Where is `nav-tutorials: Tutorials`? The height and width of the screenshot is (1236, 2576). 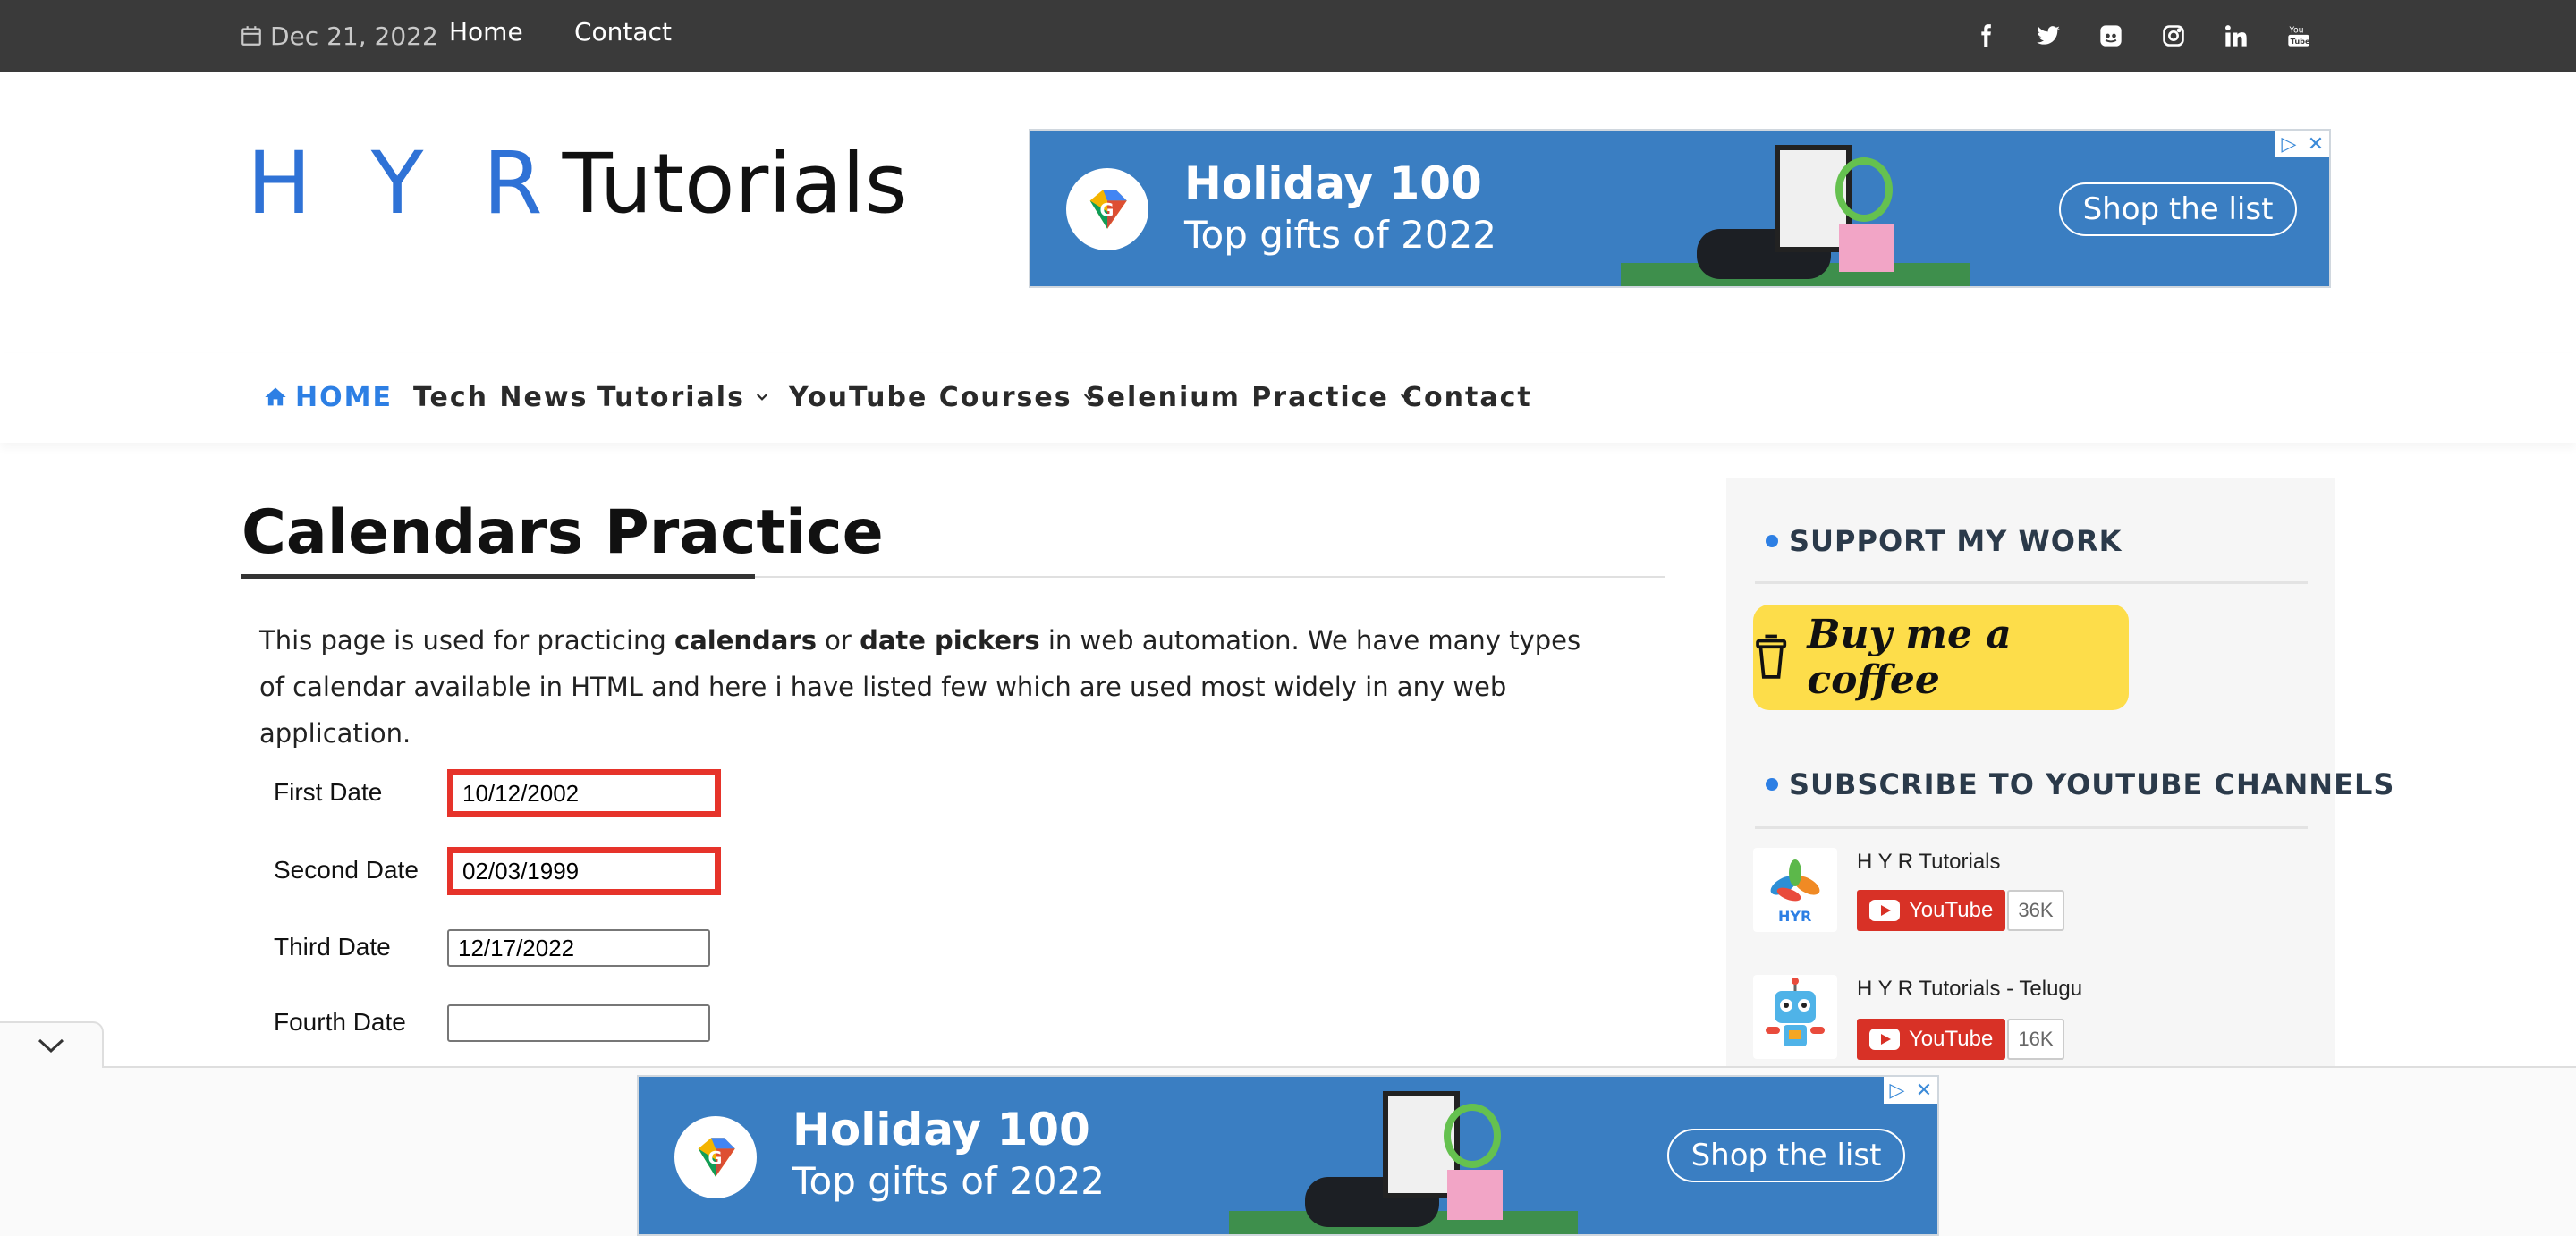
nav-tutorials: Tutorials is located at coordinates (683, 397).